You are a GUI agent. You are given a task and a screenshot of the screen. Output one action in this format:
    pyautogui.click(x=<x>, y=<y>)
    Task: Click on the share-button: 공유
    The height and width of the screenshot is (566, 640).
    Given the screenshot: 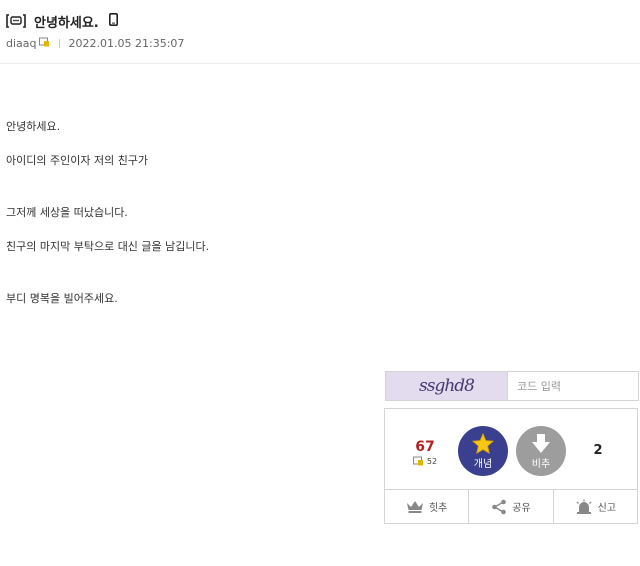 What is the action you would take?
    pyautogui.click(x=510, y=506)
    